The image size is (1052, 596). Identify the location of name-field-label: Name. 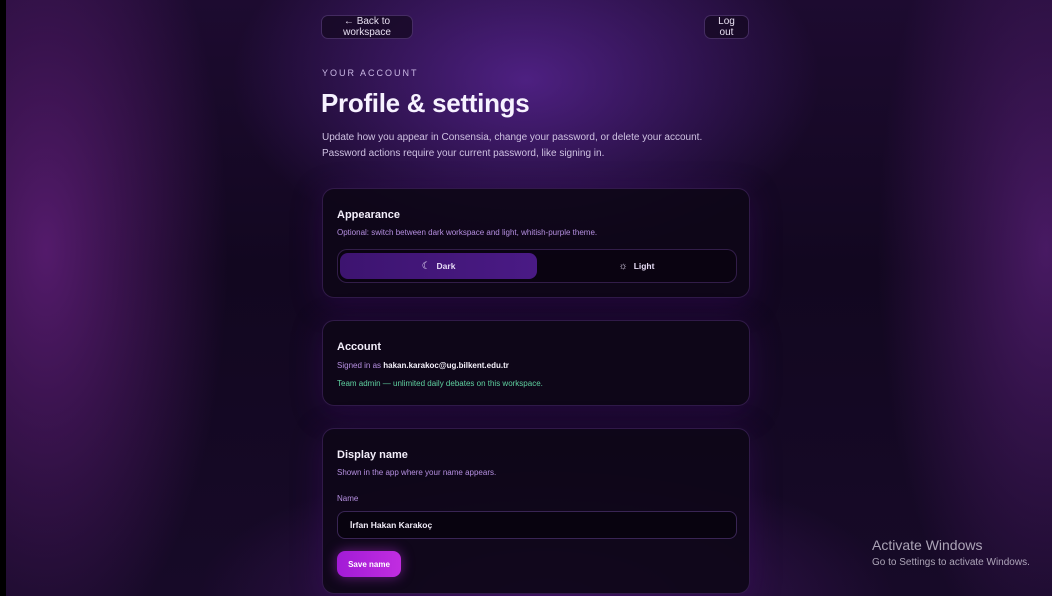
(348, 498).